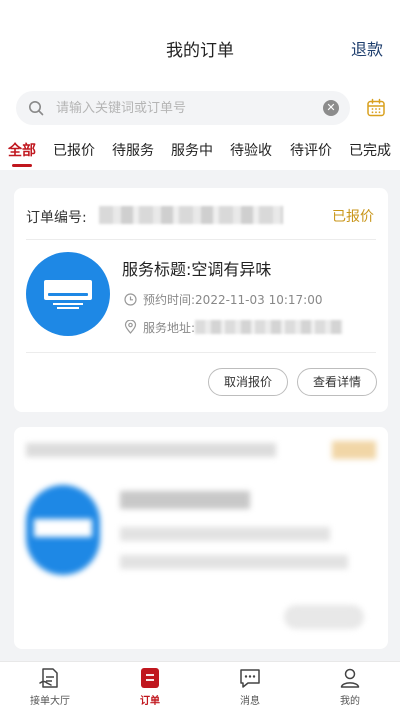 This screenshot has width=400, height=711. What do you see at coordinates (169, 300) in the screenshot?
I see `appointment-time-label: 预约时间:` at bounding box center [169, 300].